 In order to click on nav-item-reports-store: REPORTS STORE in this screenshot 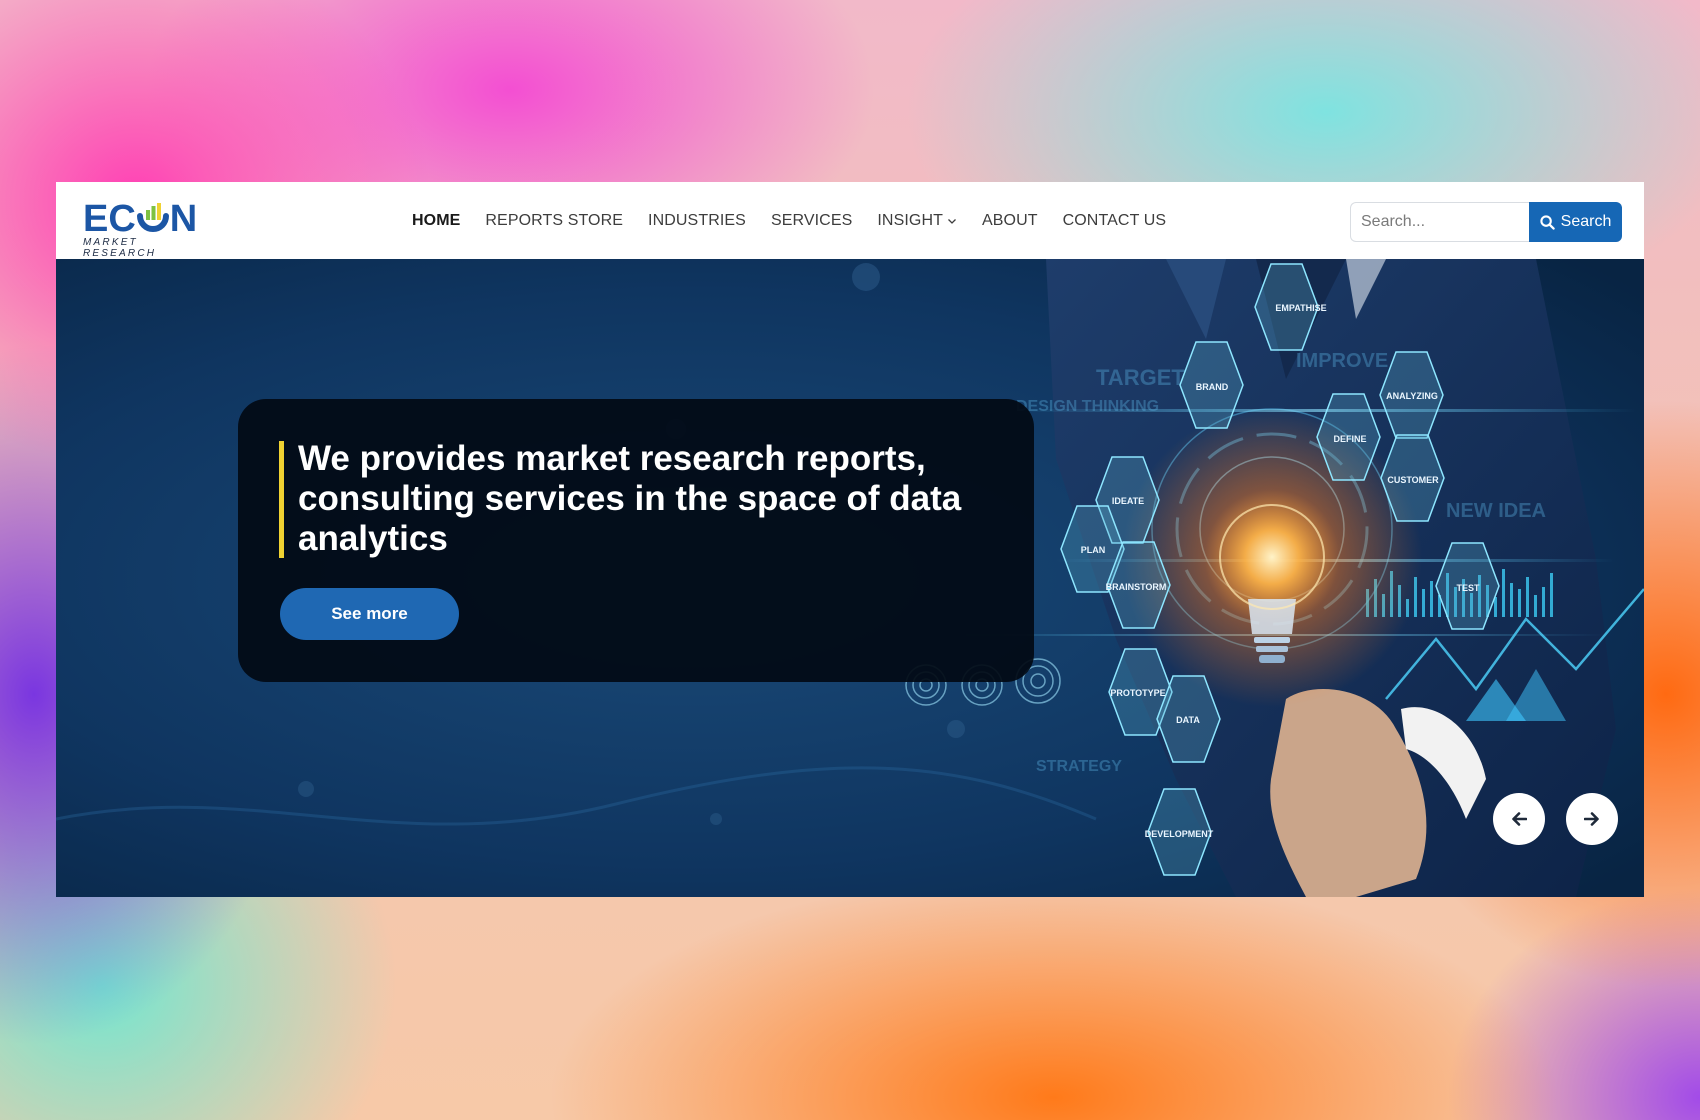, I will do `click(554, 221)`.